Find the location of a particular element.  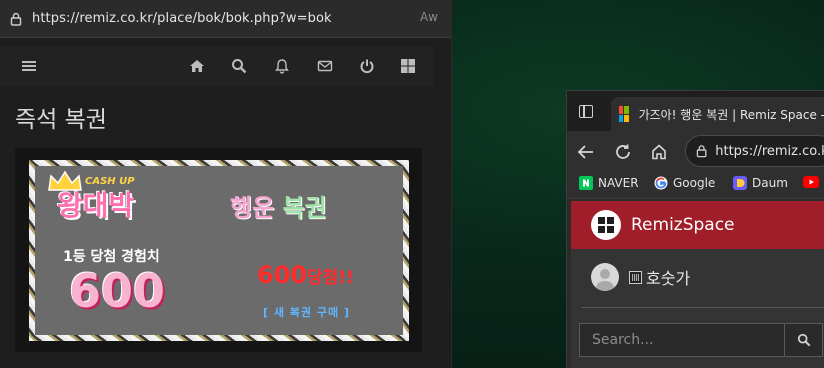

search-box is located at coordinates (701, 340).